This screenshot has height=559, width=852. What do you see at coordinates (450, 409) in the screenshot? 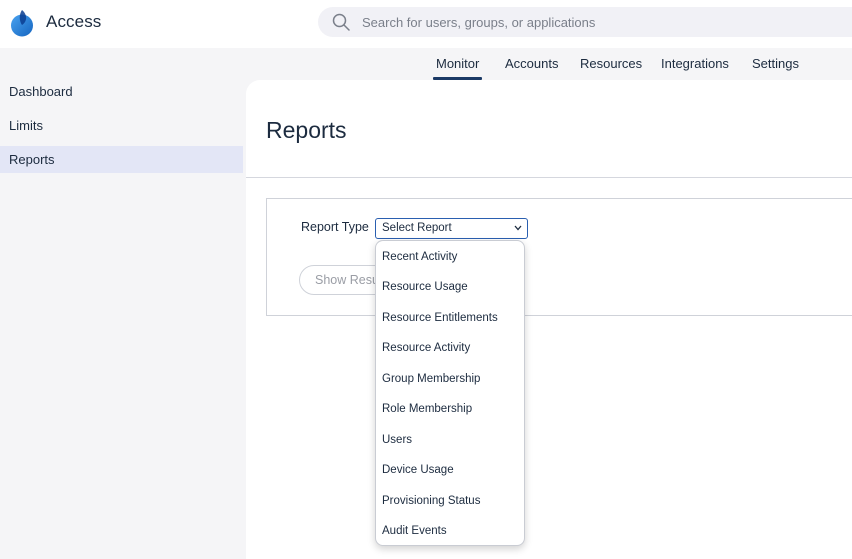
I see `dropdown-option: Role Membership` at bounding box center [450, 409].